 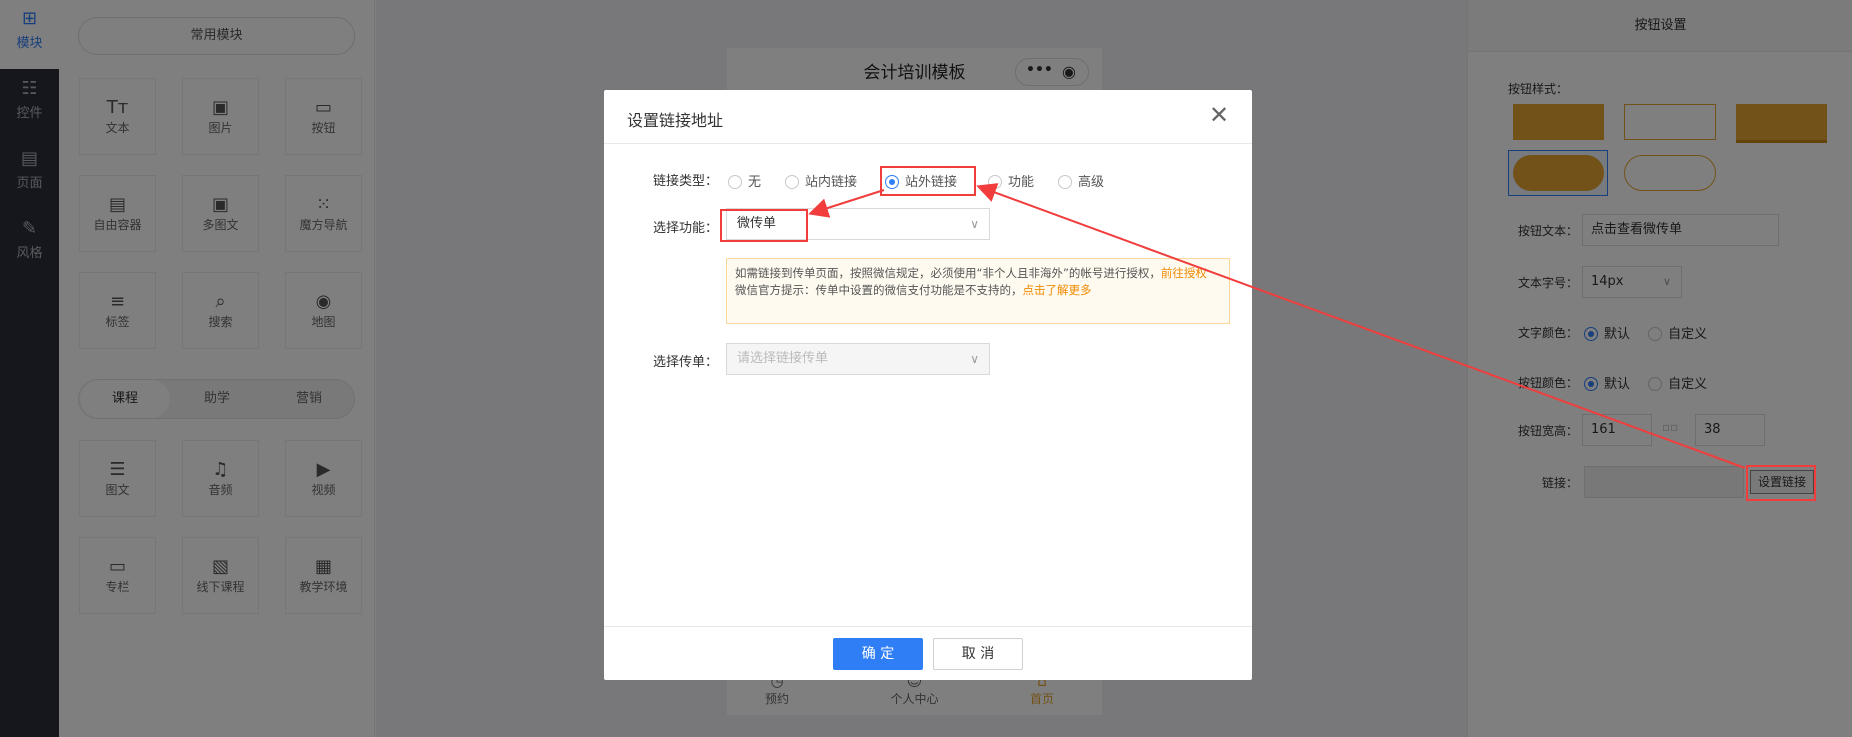 What do you see at coordinates (846, 203) in the screenshot?
I see `arrow-external-to-function` at bounding box center [846, 203].